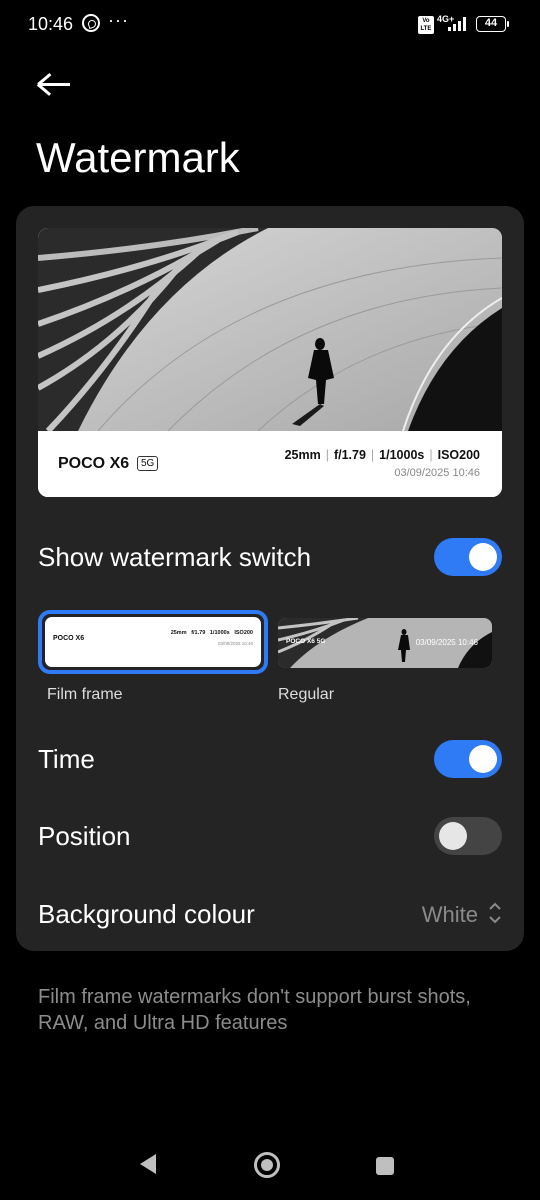 The image size is (540, 1200). What do you see at coordinates (385, 643) in the screenshot?
I see `regular-option: POCO X6 5G 03/09/2025 10:46` at bounding box center [385, 643].